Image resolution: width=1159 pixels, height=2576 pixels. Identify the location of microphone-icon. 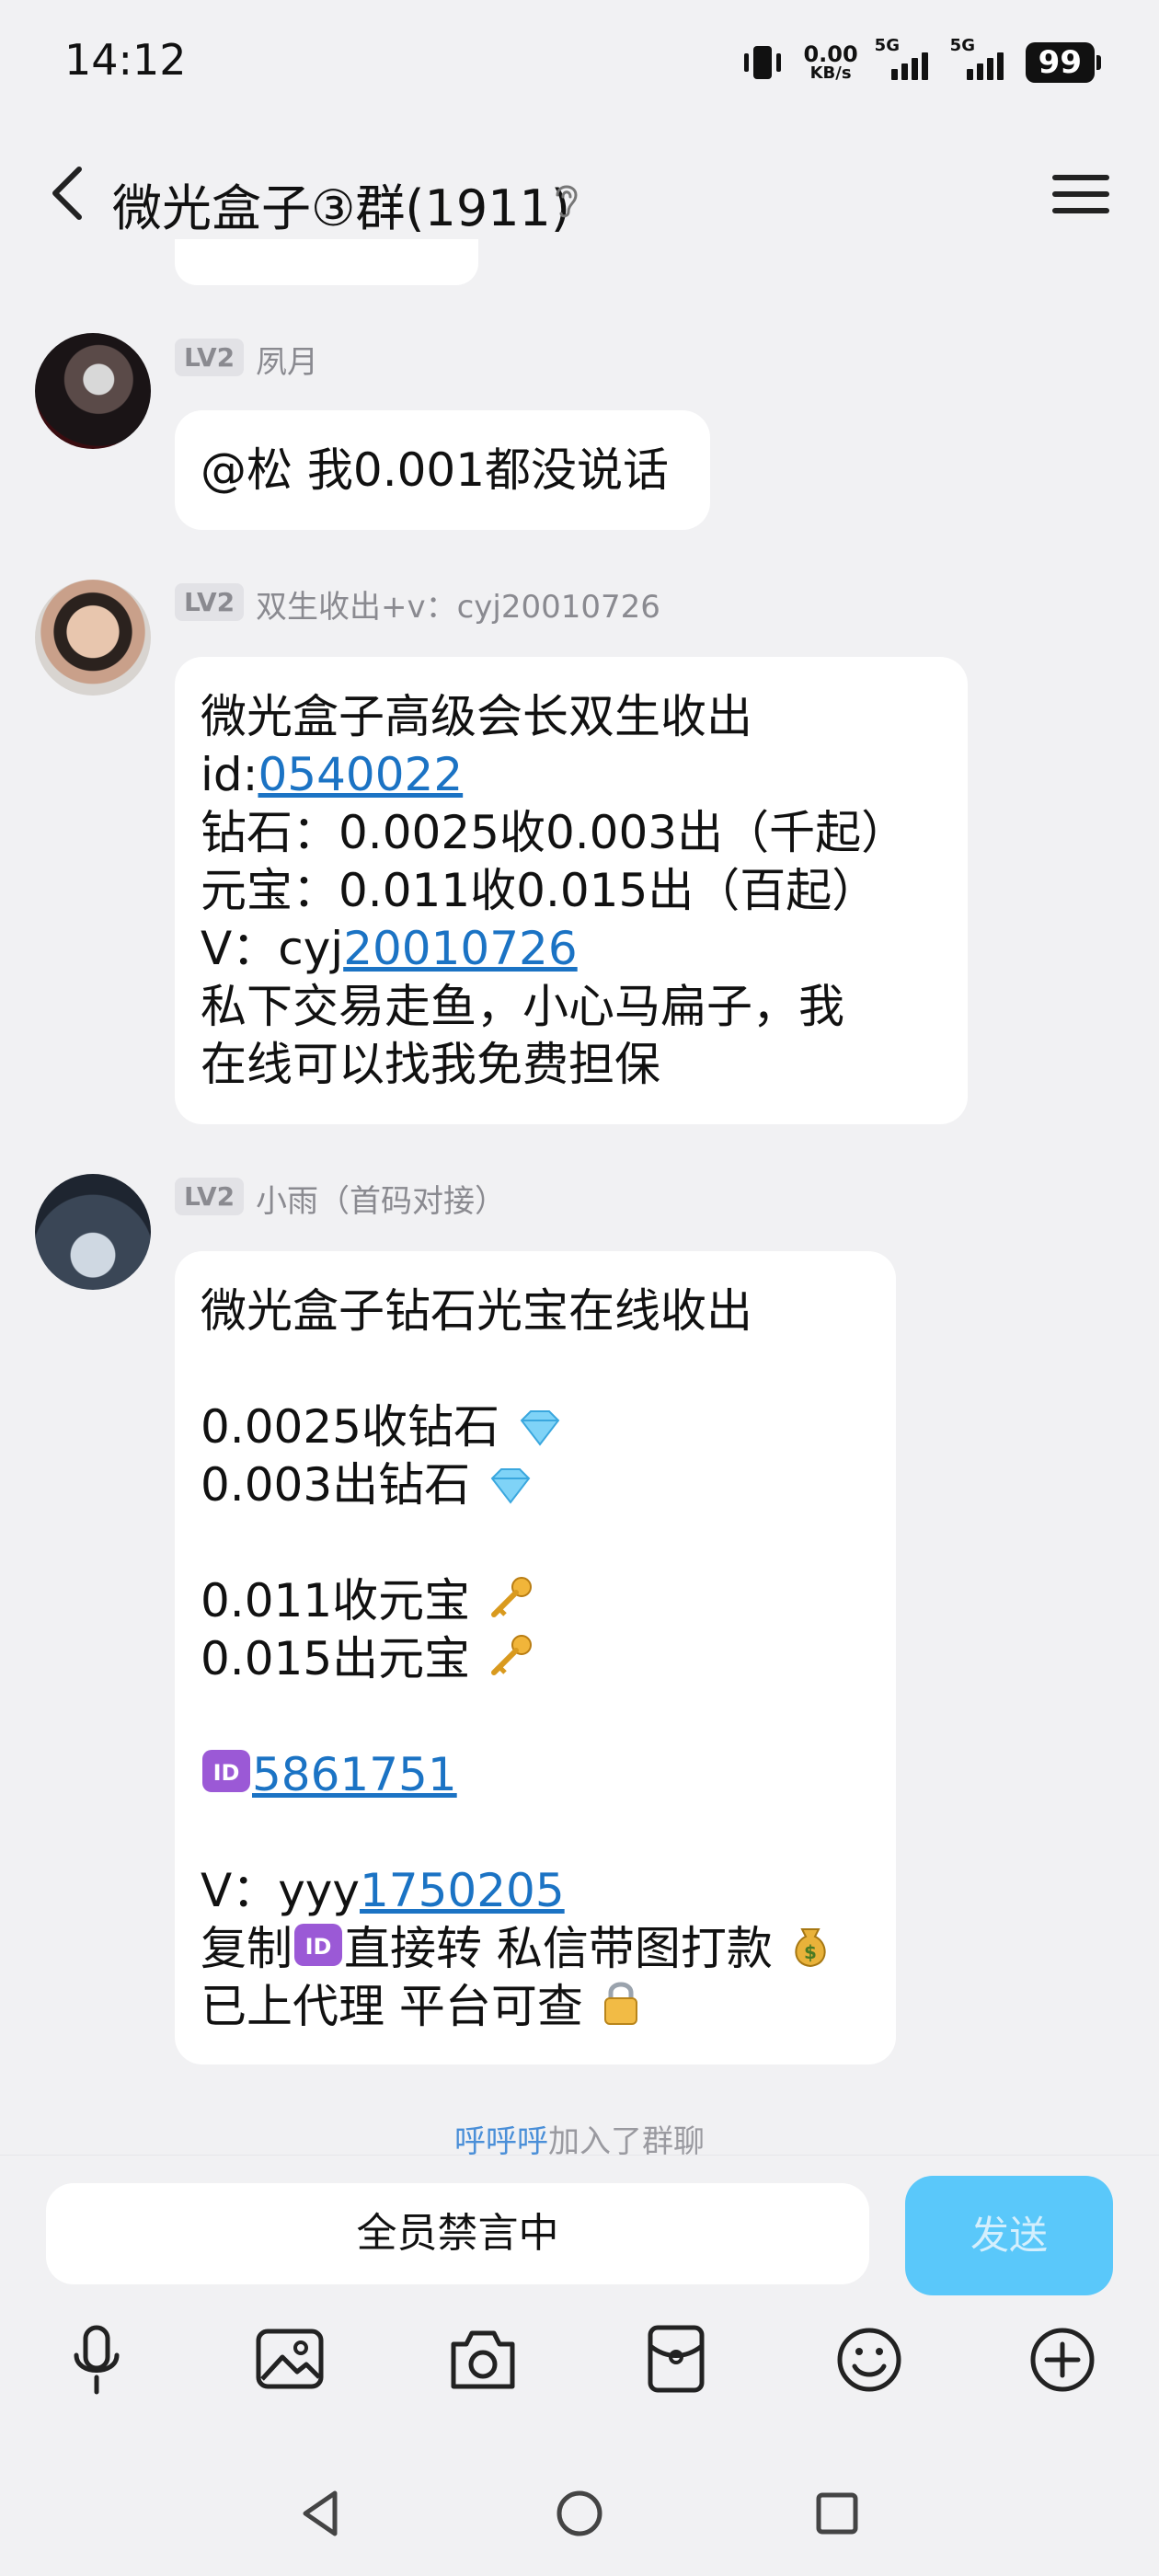
(96, 2359).